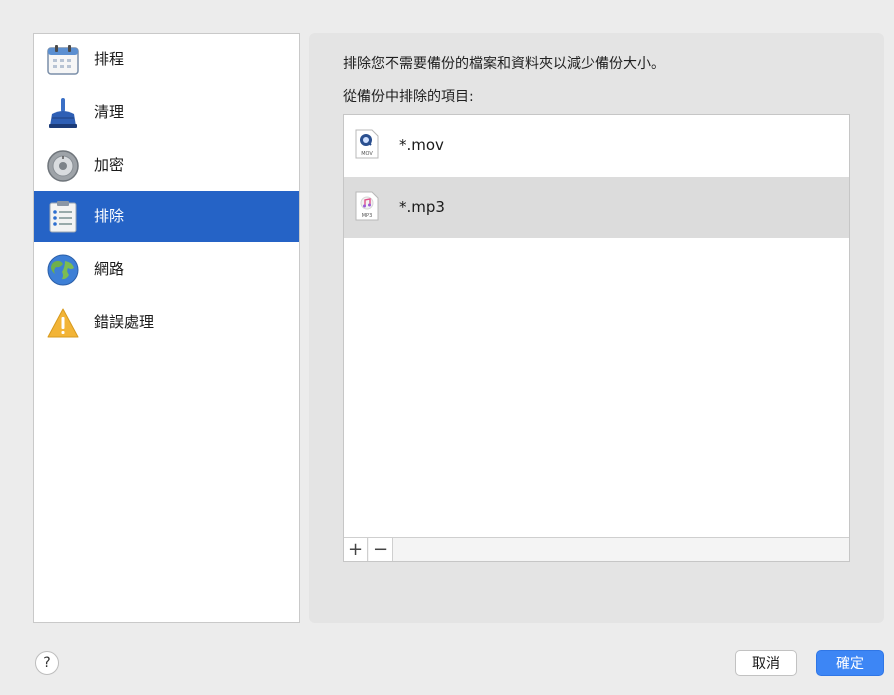  Describe the element at coordinates (367, 154) in the screenshot. I see `svg-text: MOV` at that location.